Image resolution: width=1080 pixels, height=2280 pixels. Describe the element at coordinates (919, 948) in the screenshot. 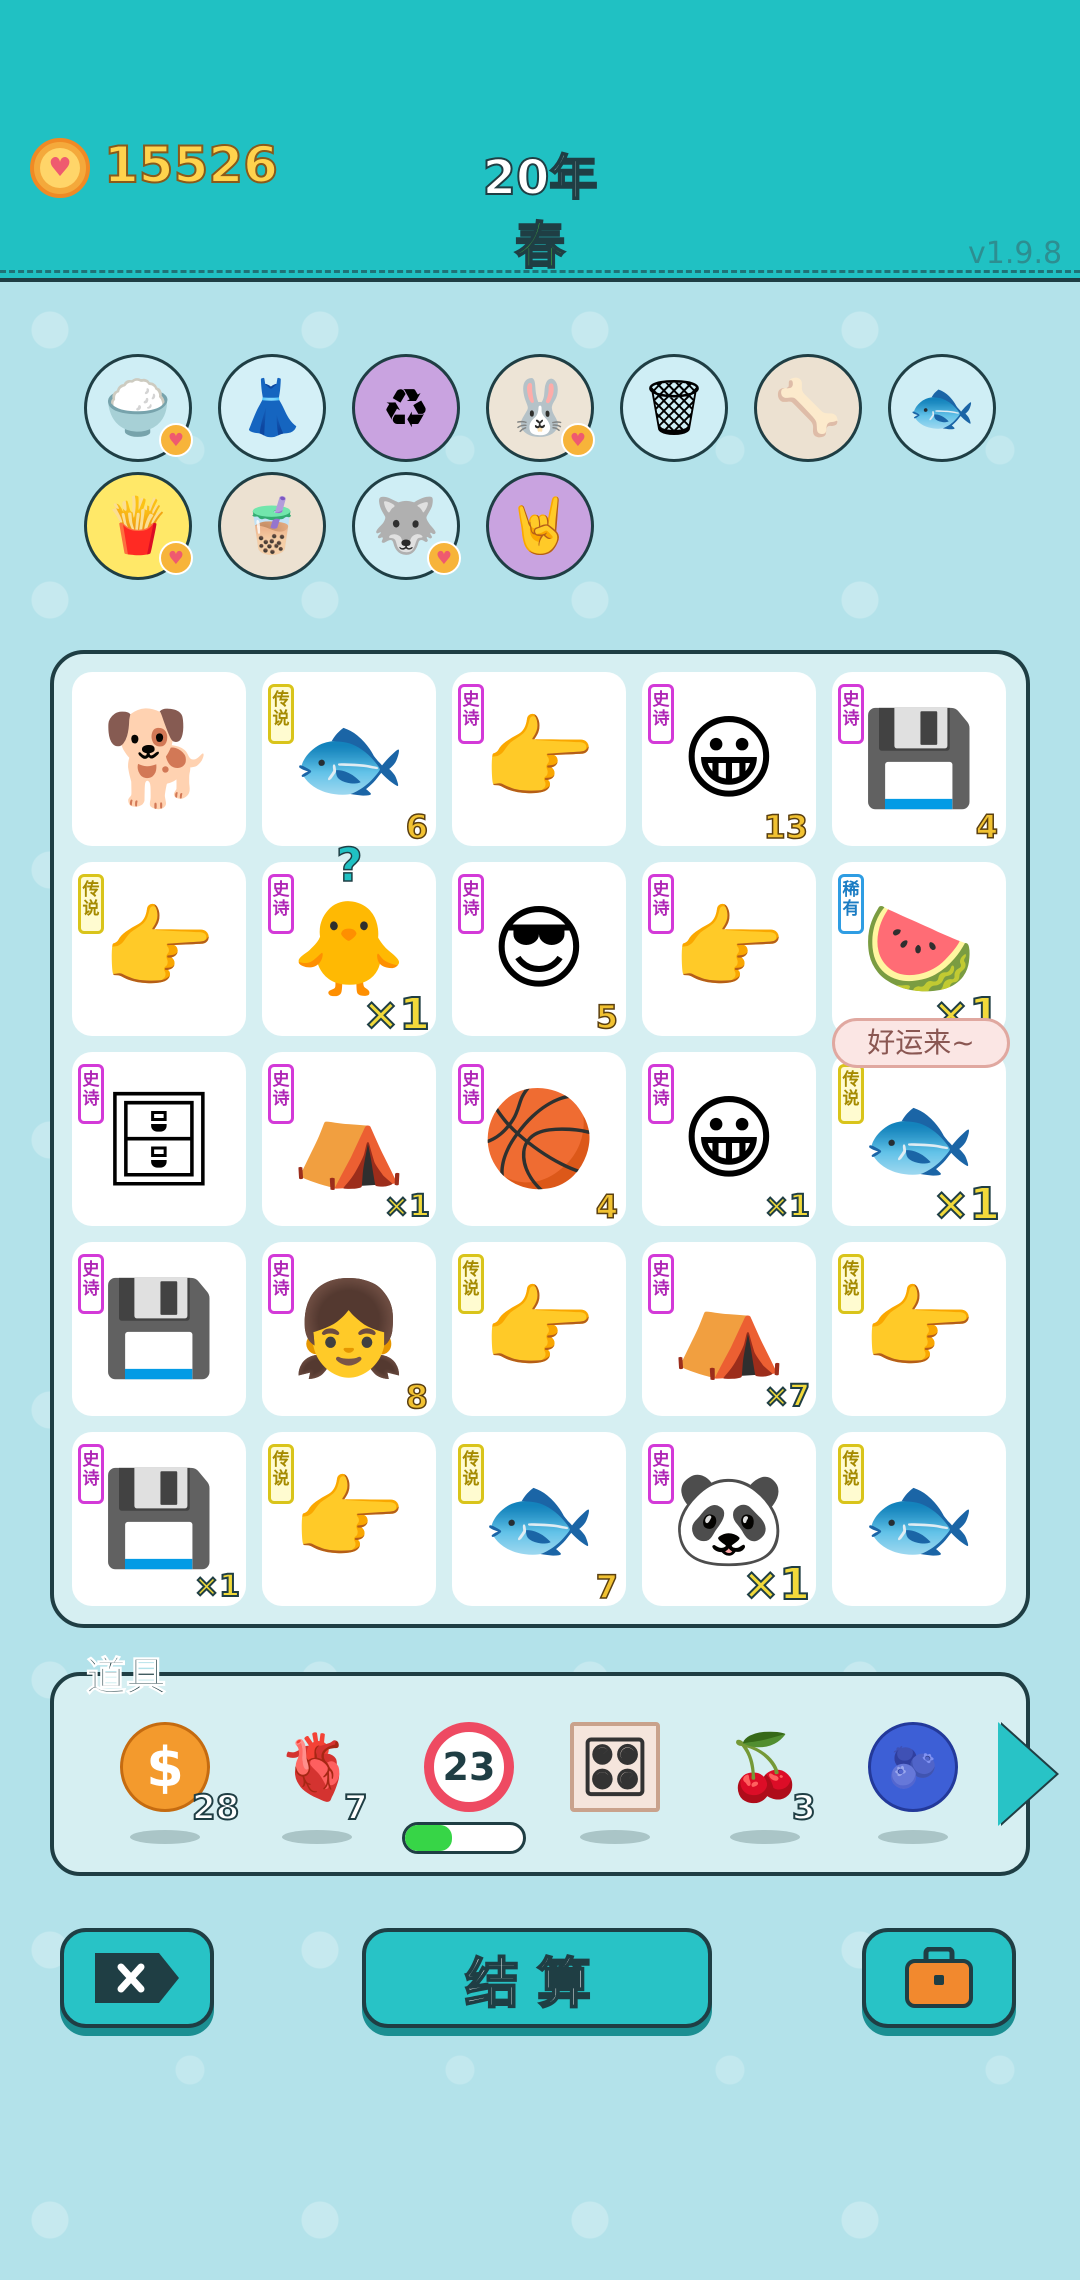

I see `watermelon-icon: 🍉` at that location.